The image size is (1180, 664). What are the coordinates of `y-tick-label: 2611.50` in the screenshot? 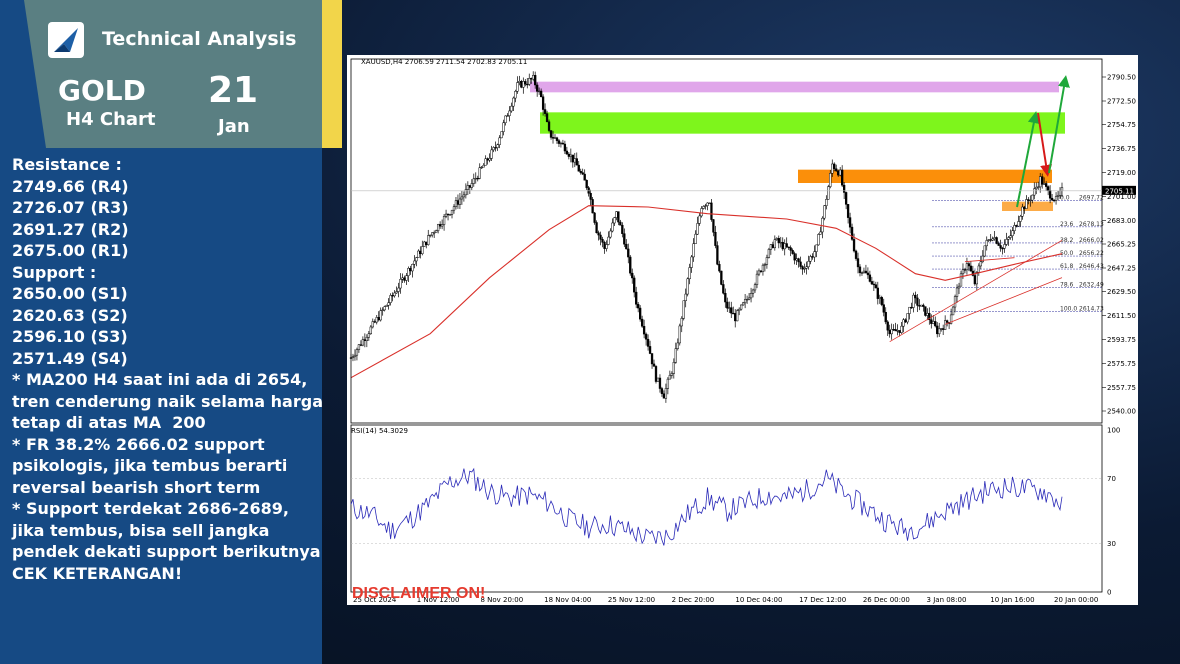 It's located at (1121, 316).